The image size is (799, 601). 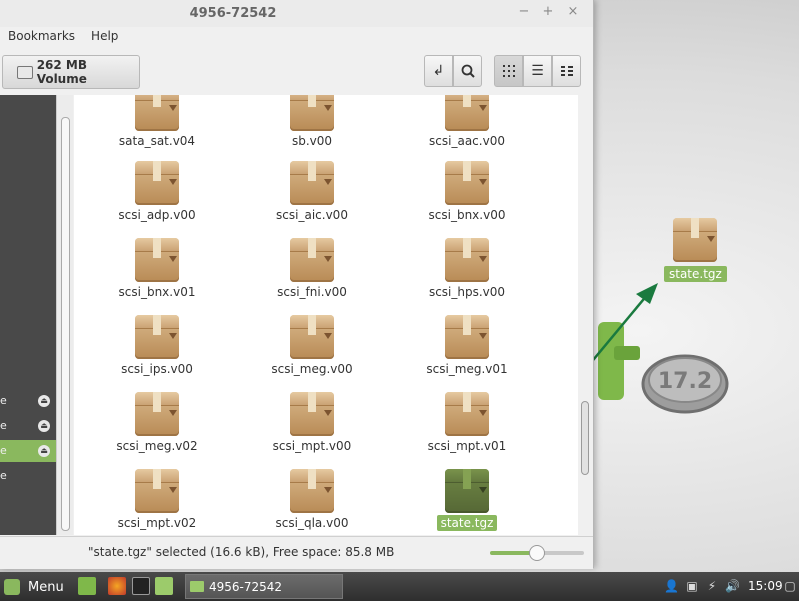 I want to click on zoom-slider-handle, so click(x=537, y=553).